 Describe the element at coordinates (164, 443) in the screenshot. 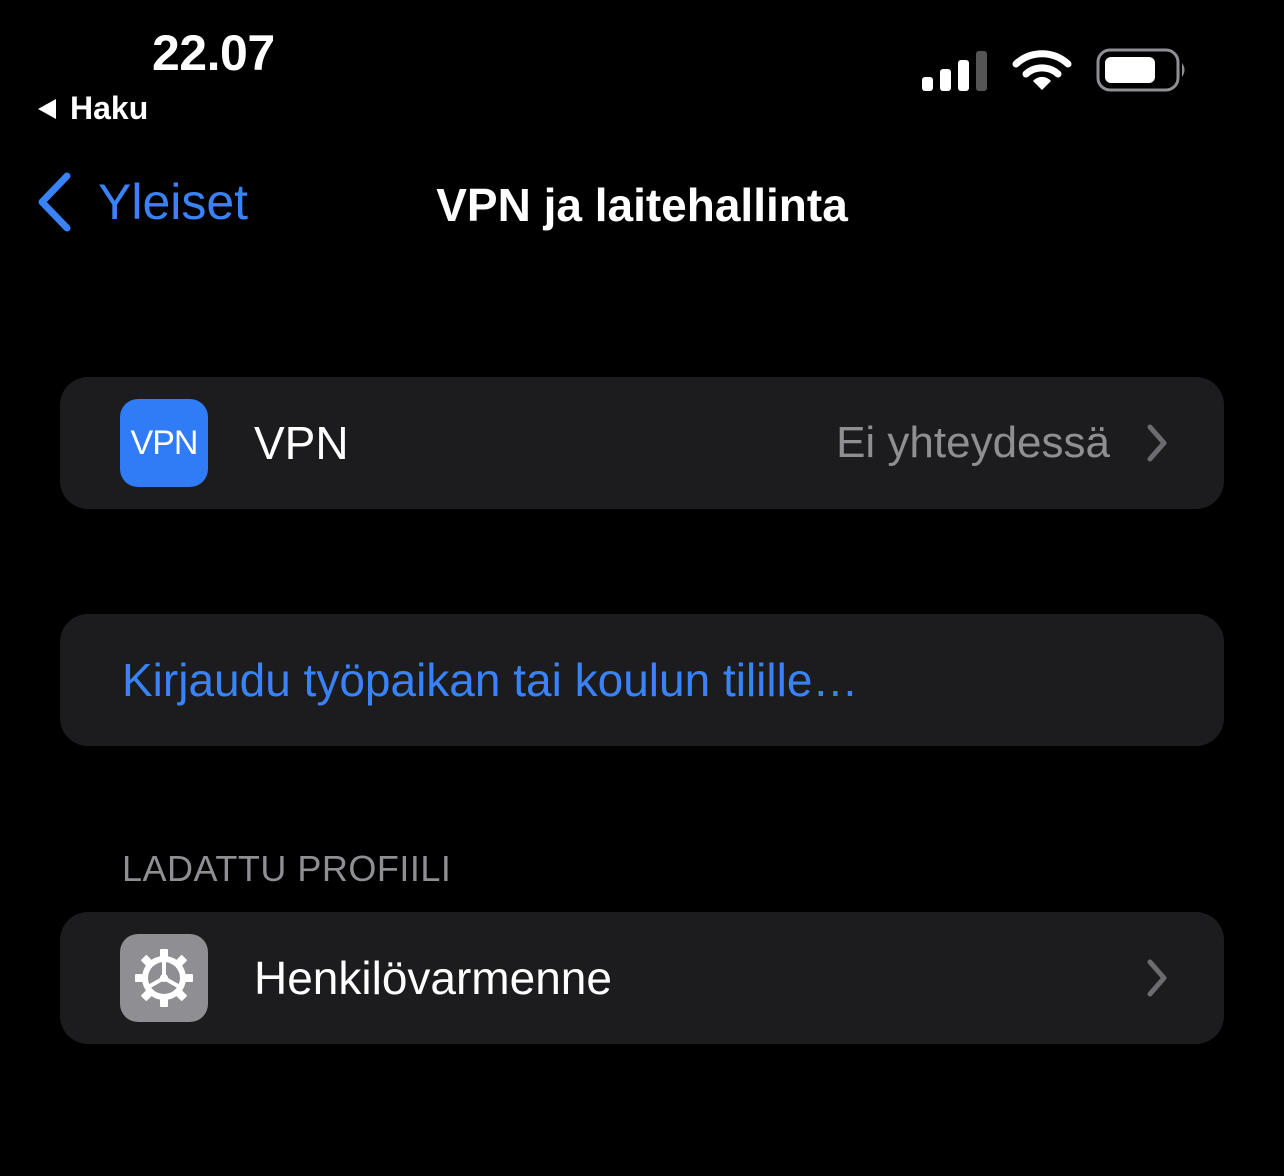

I see `vpn-icon: VPN` at that location.